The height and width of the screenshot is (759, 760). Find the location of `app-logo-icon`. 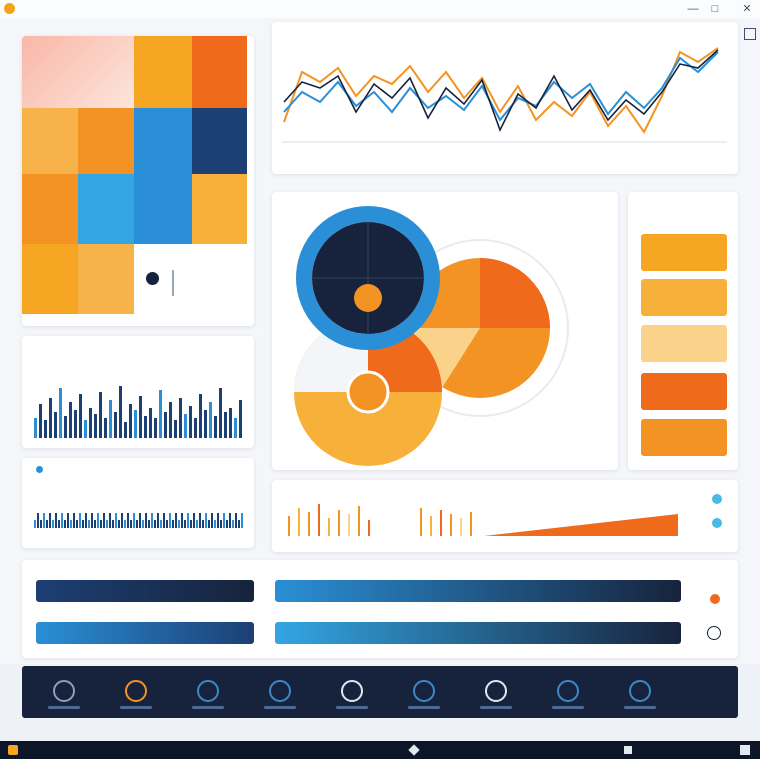

app-logo-icon is located at coordinates (9, 8).